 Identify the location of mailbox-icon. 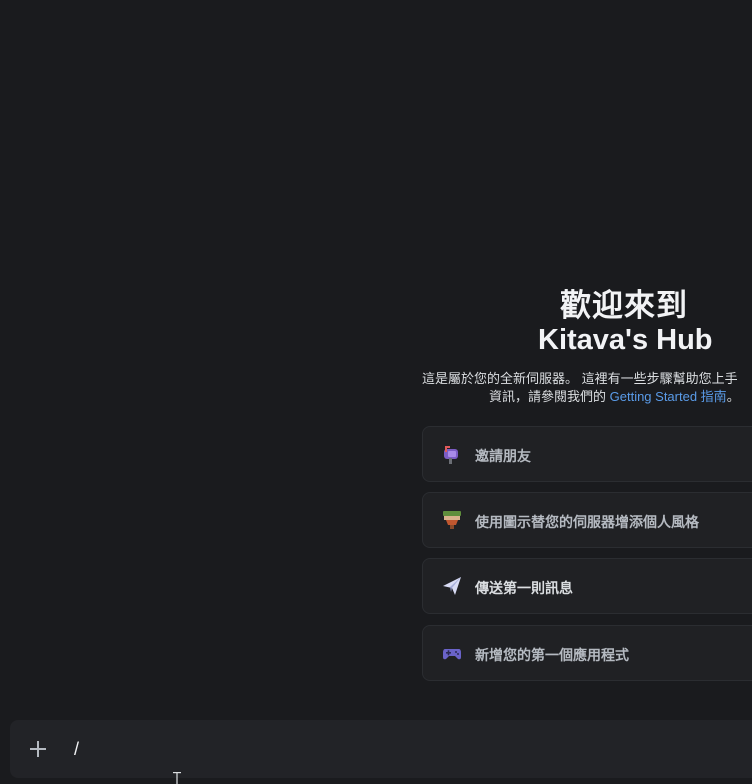
(451, 455).